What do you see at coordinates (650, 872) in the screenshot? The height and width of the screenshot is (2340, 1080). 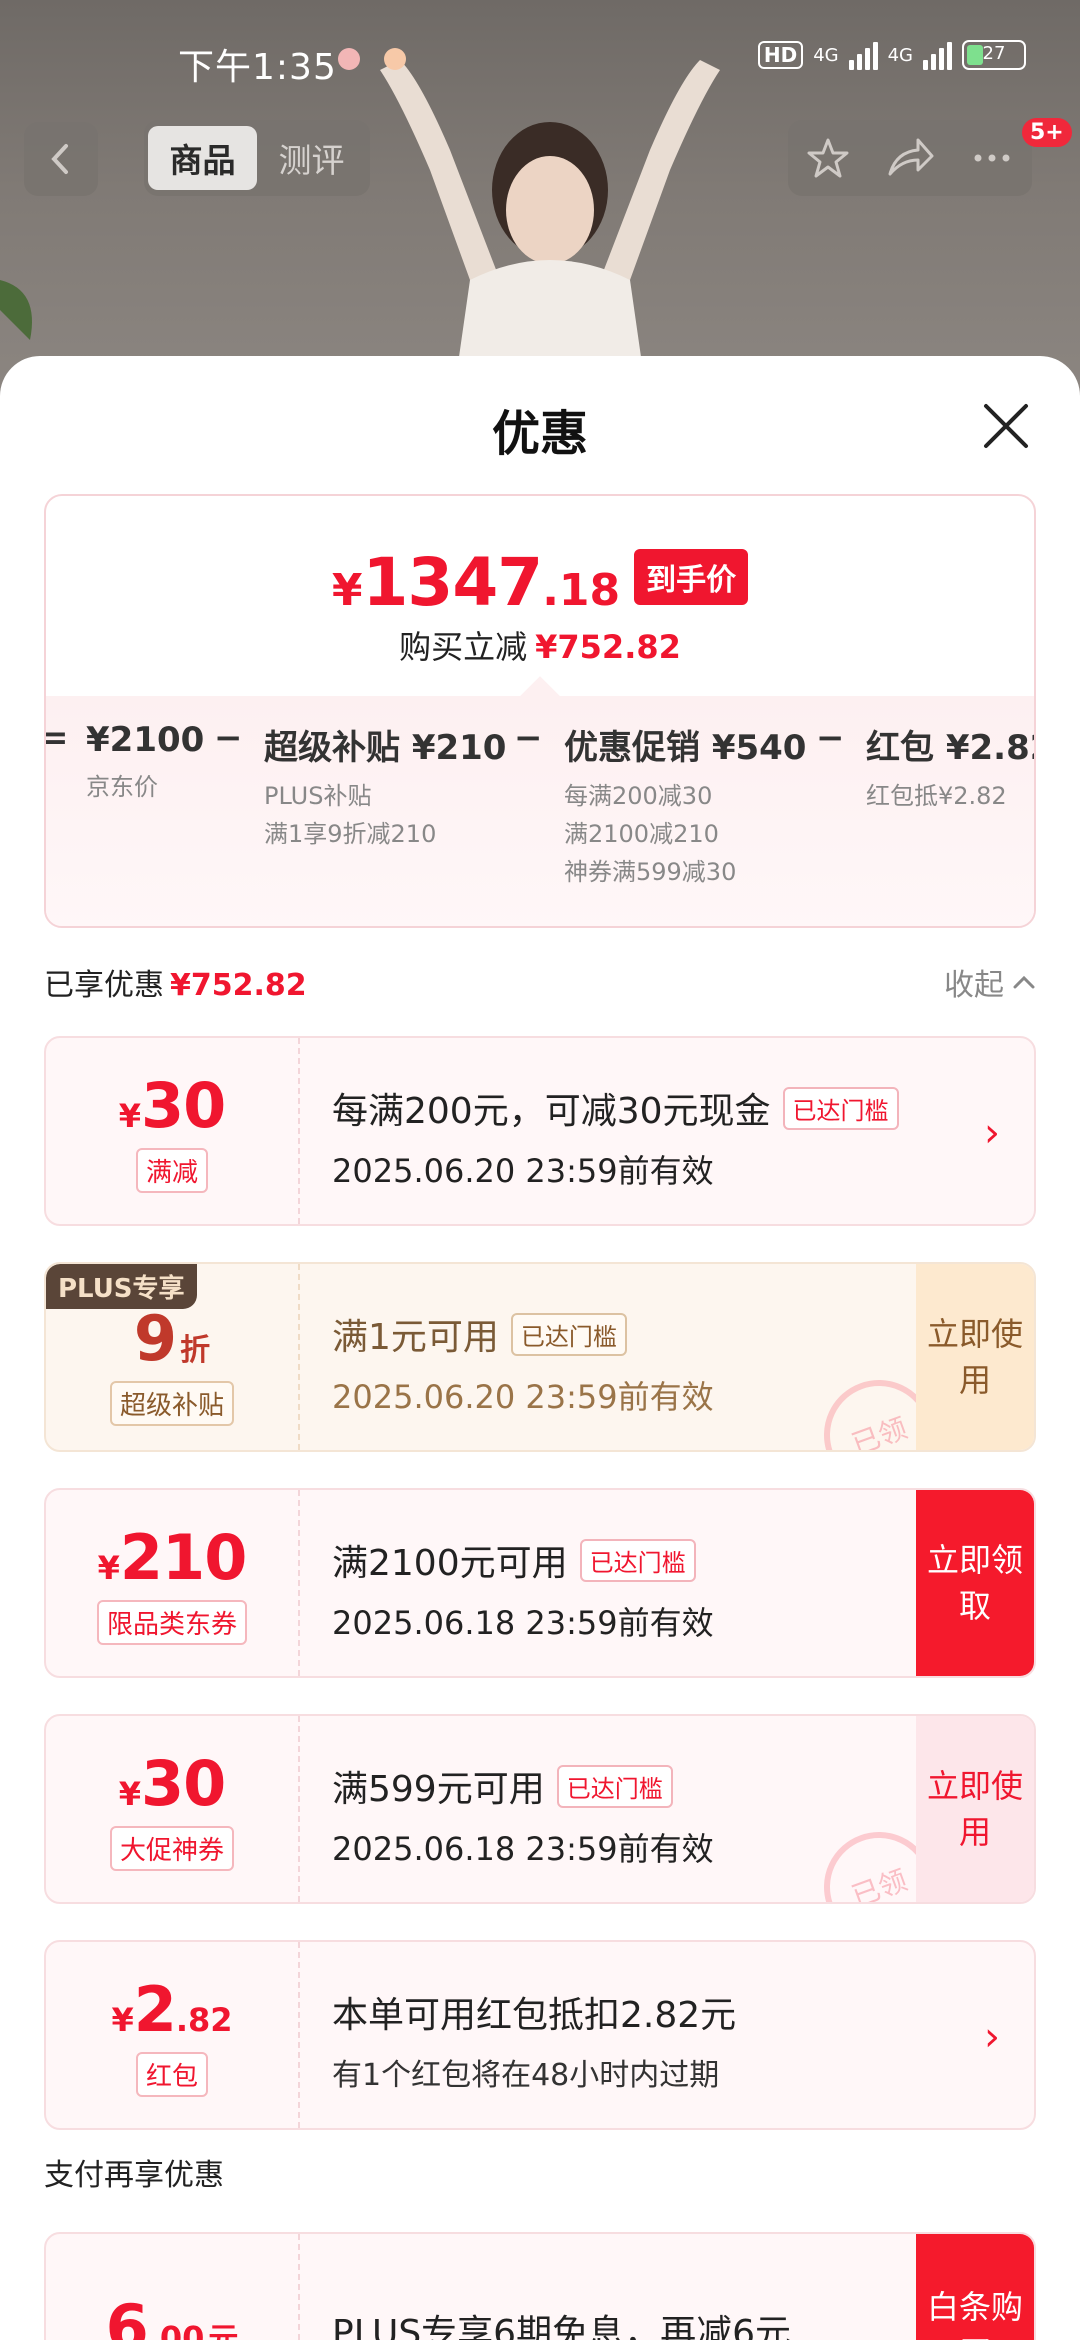 I see `breakdown-sub: 神券满599减30` at bounding box center [650, 872].